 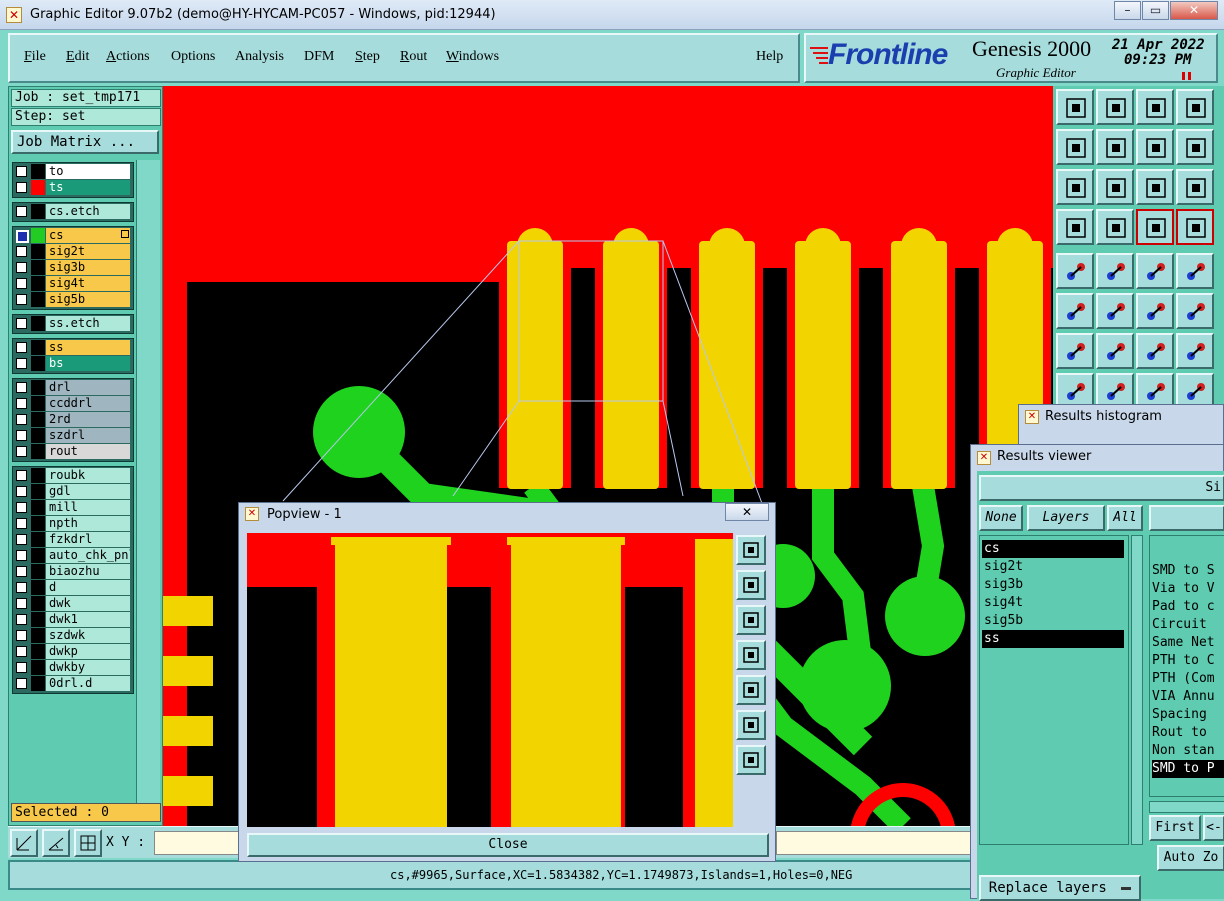 I want to click on auto-zoom-button: Auto Zo, so click(x=1190, y=858).